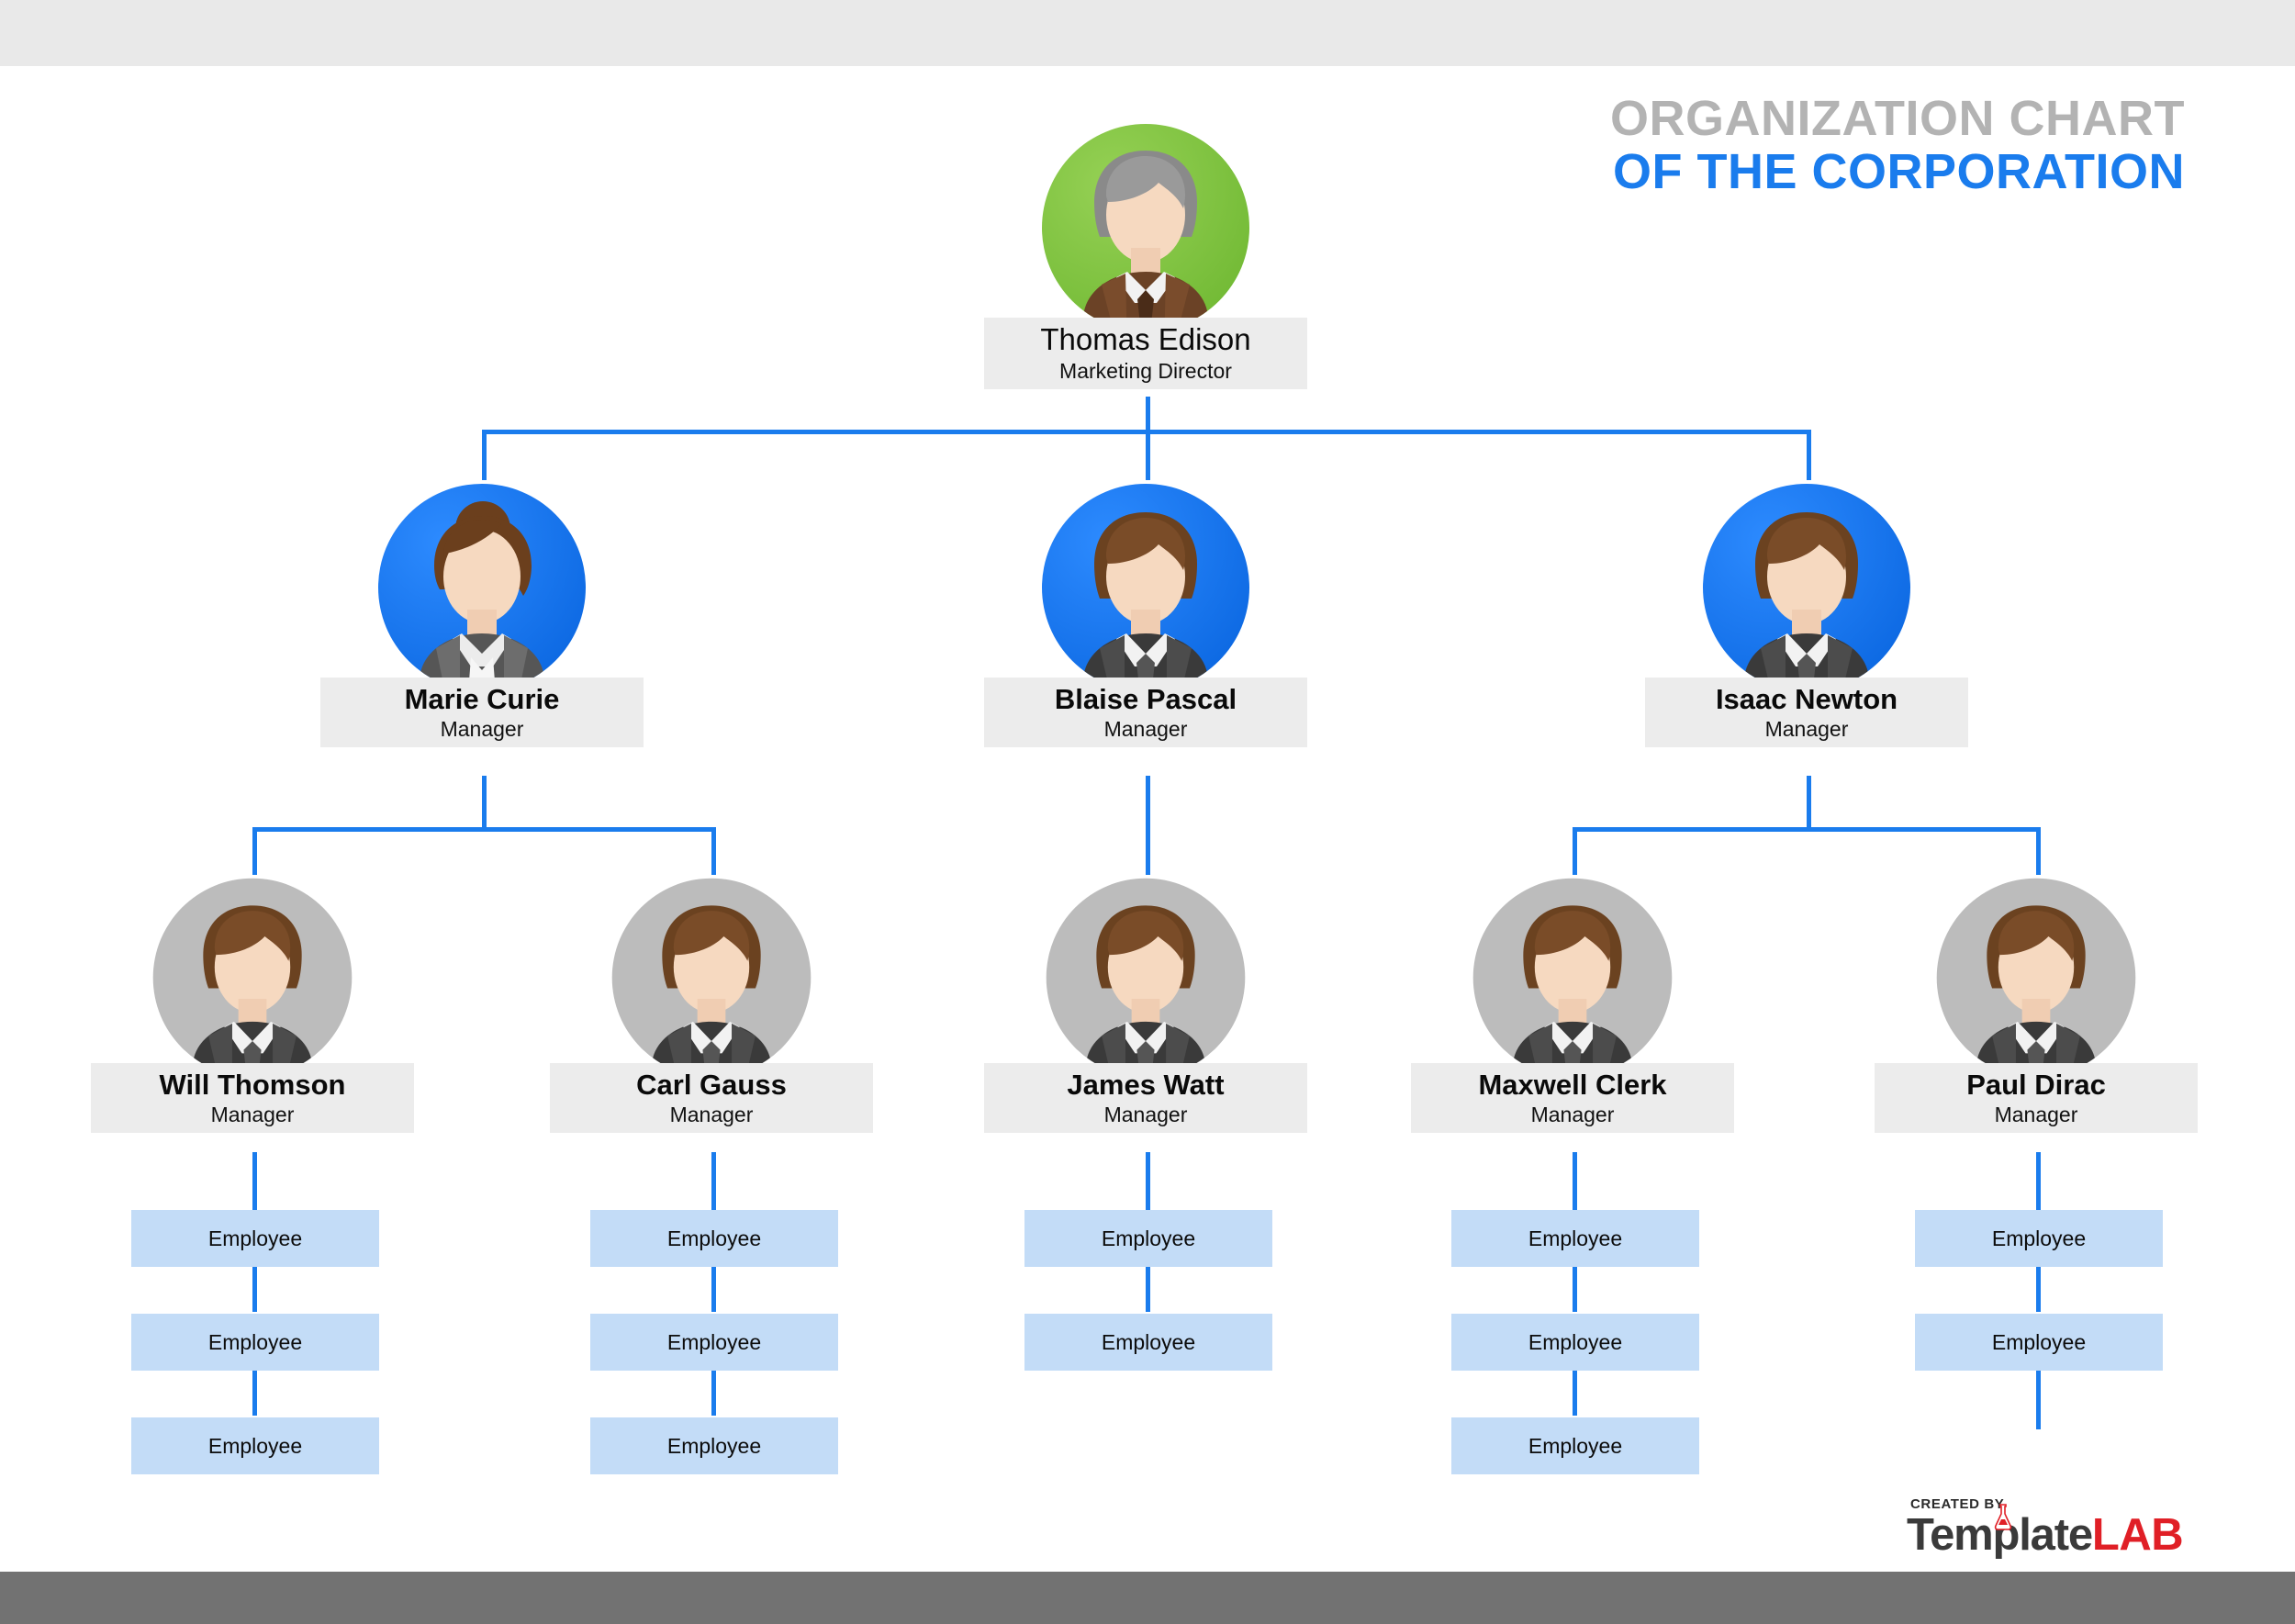  I want to click on node-name: Marie Curie, so click(482, 698).